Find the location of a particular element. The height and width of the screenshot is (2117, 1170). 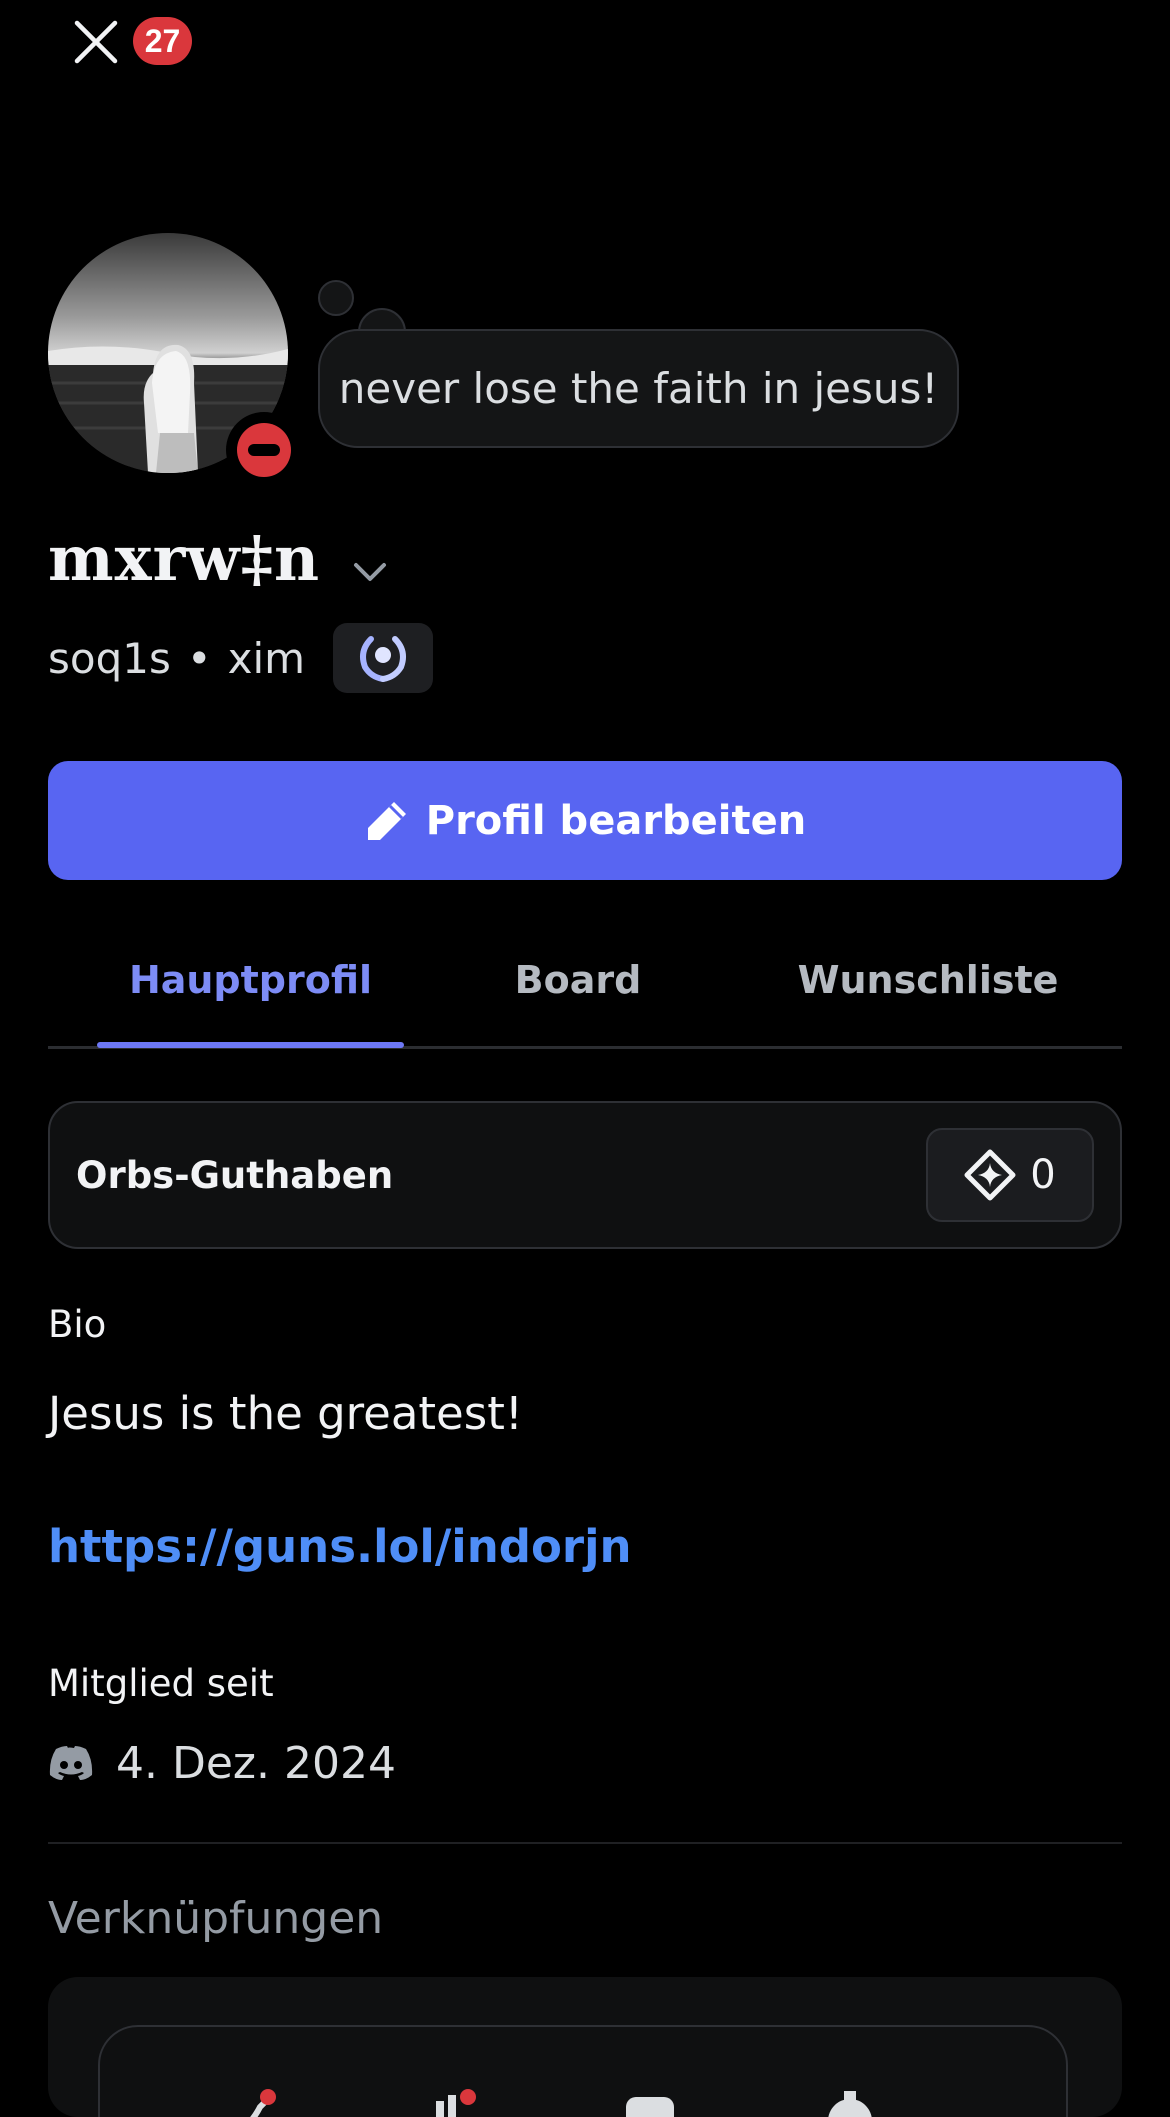

connections-heading: Verknüpfungen is located at coordinates (216, 1918).